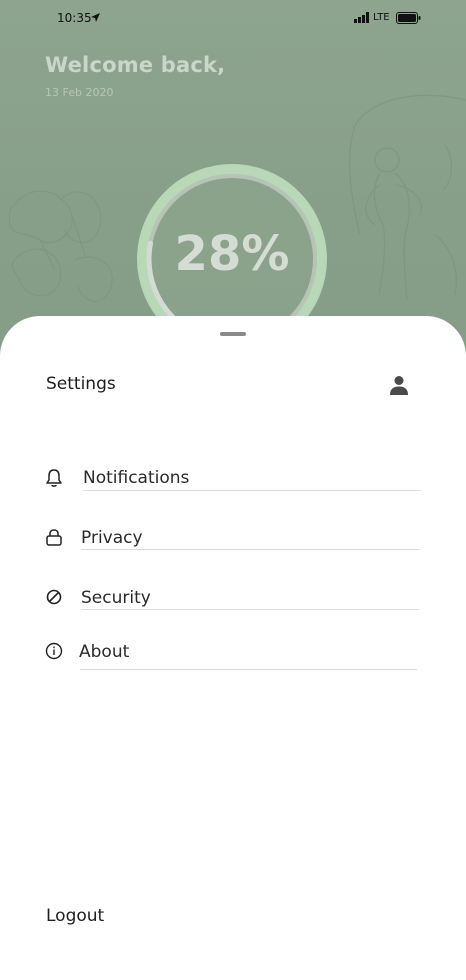  I want to click on user-profile-icon, so click(399, 385).